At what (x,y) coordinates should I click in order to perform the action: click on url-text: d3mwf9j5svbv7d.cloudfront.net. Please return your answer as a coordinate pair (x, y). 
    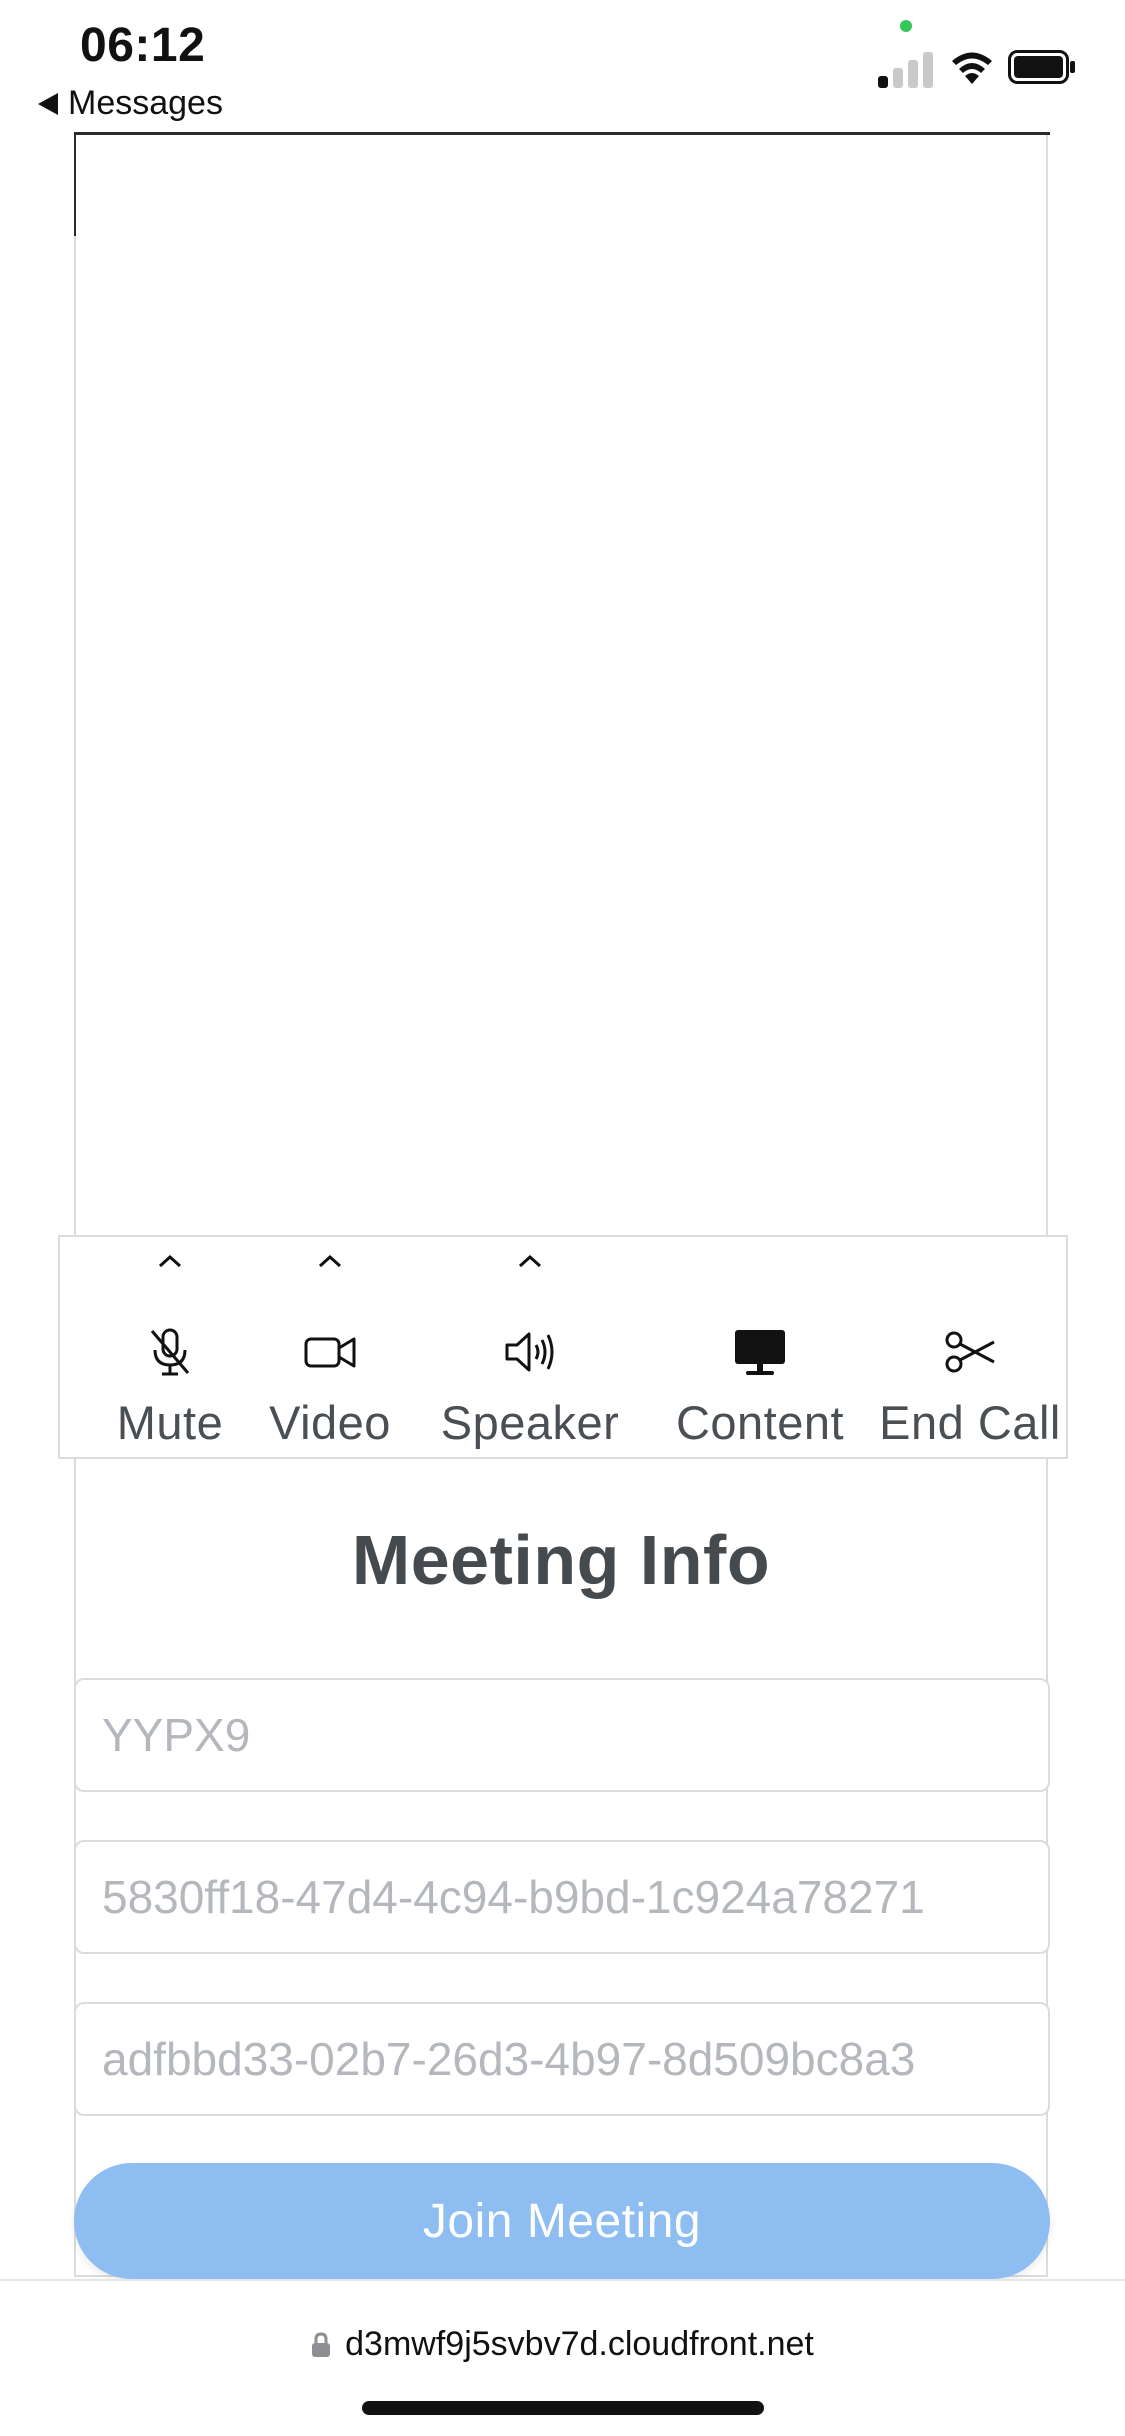
    Looking at the image, I should click on (579, 2344).